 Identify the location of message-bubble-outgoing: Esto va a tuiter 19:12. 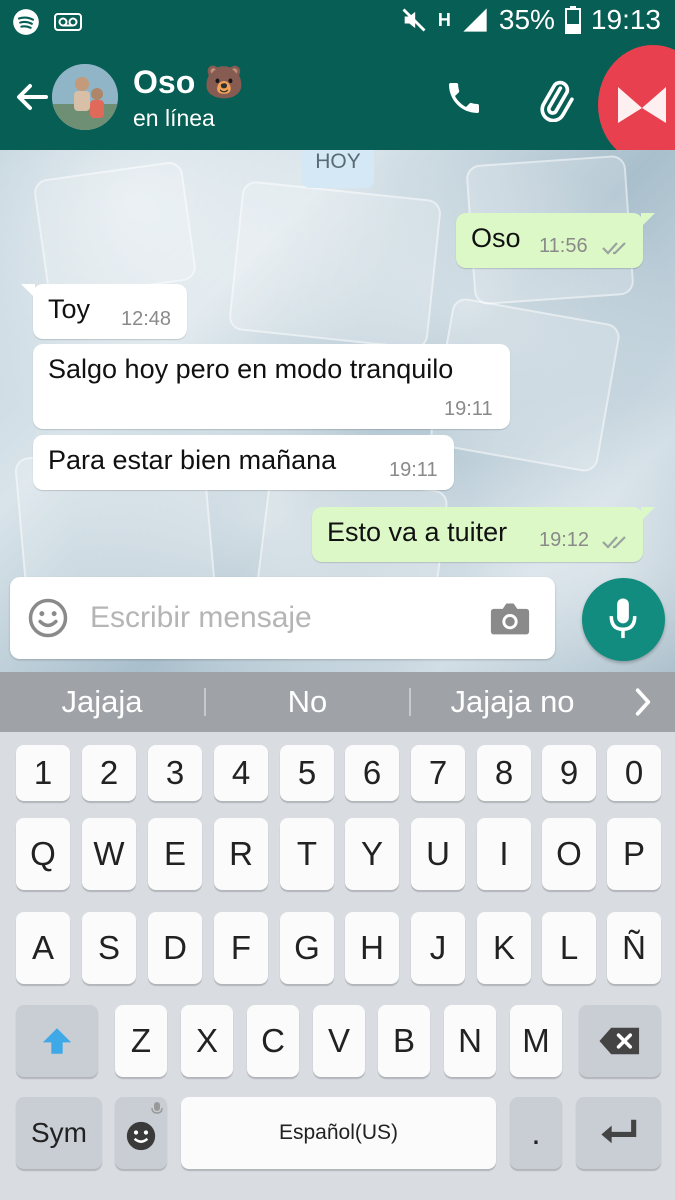
(483, 534).